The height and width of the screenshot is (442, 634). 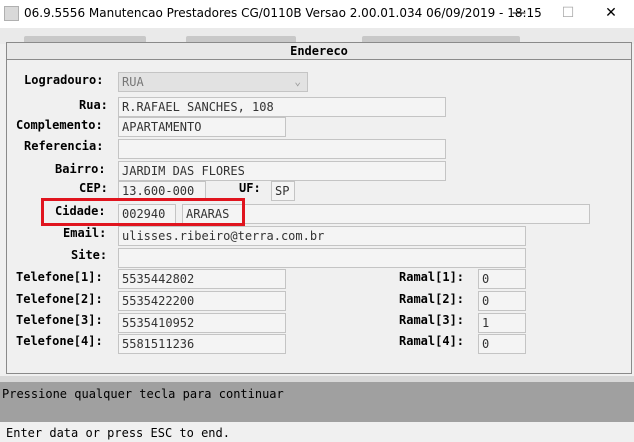 What do you see at coordinates (502, 344) in the screenshot?
I see `ramal-4-field: 0` at bounding box center [502, 344].